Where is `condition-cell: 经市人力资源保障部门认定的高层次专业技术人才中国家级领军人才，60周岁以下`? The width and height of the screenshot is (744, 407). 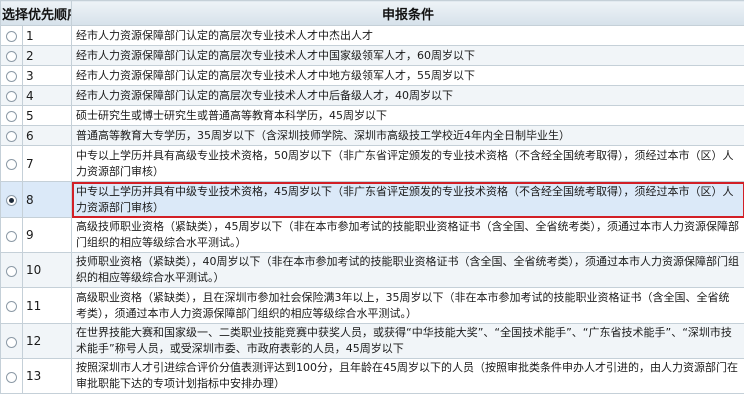
condition-cell: 经市人力资源保障部门认定的高层次专业技术人才中国家级领军人才，60周岁以下 is located at coordinates (407, 55).